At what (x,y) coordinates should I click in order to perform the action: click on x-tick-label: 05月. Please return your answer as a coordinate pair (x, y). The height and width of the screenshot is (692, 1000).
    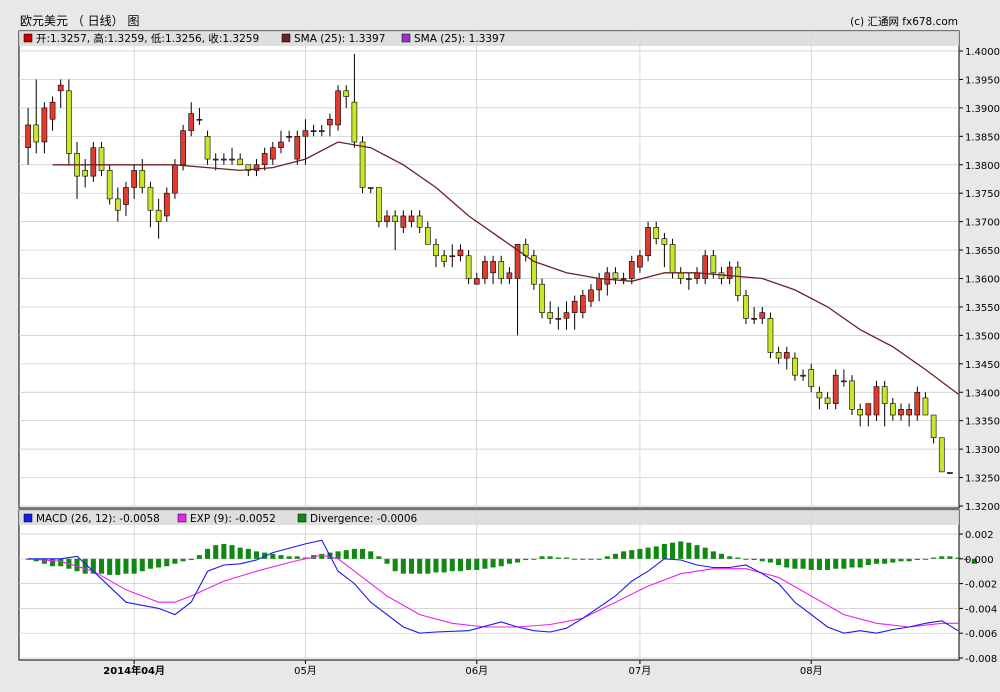
    Looking at the image, I should click on (305, 671).